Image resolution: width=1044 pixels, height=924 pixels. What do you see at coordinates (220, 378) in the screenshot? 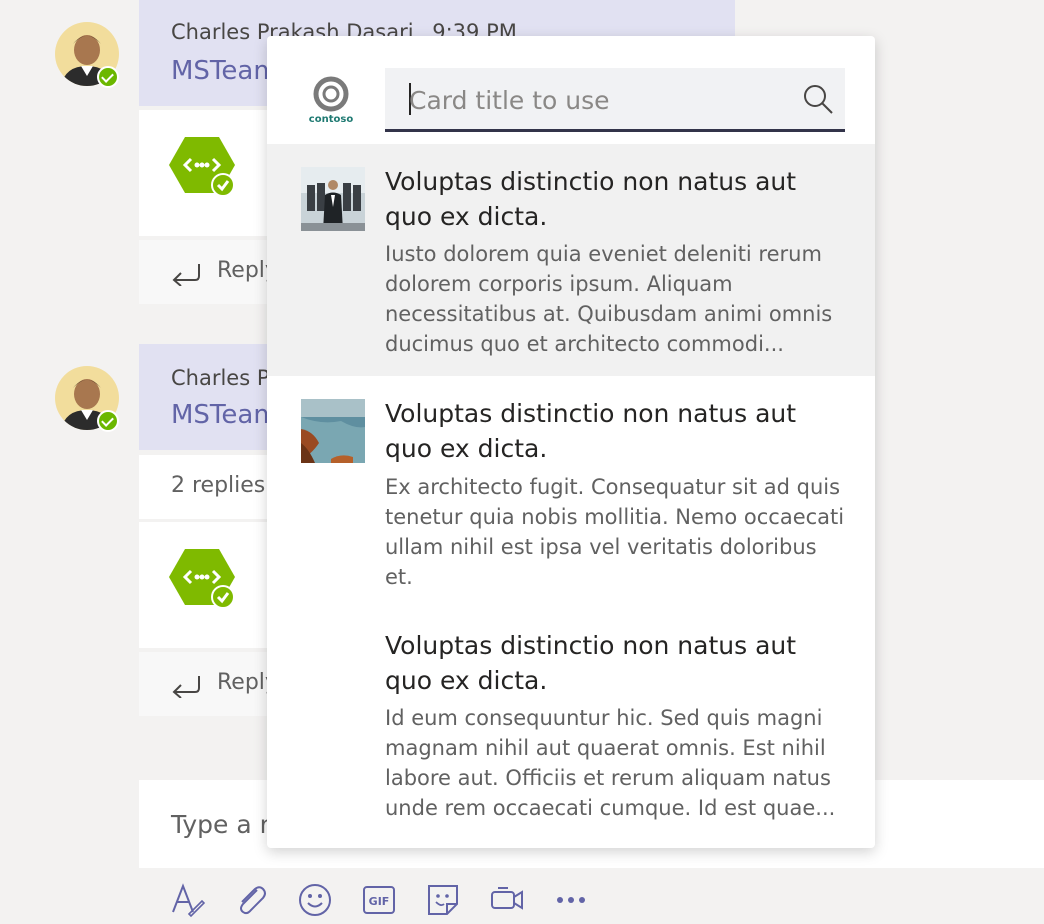
I see `message-sender: Charles P` at bounding box center [220, 378].